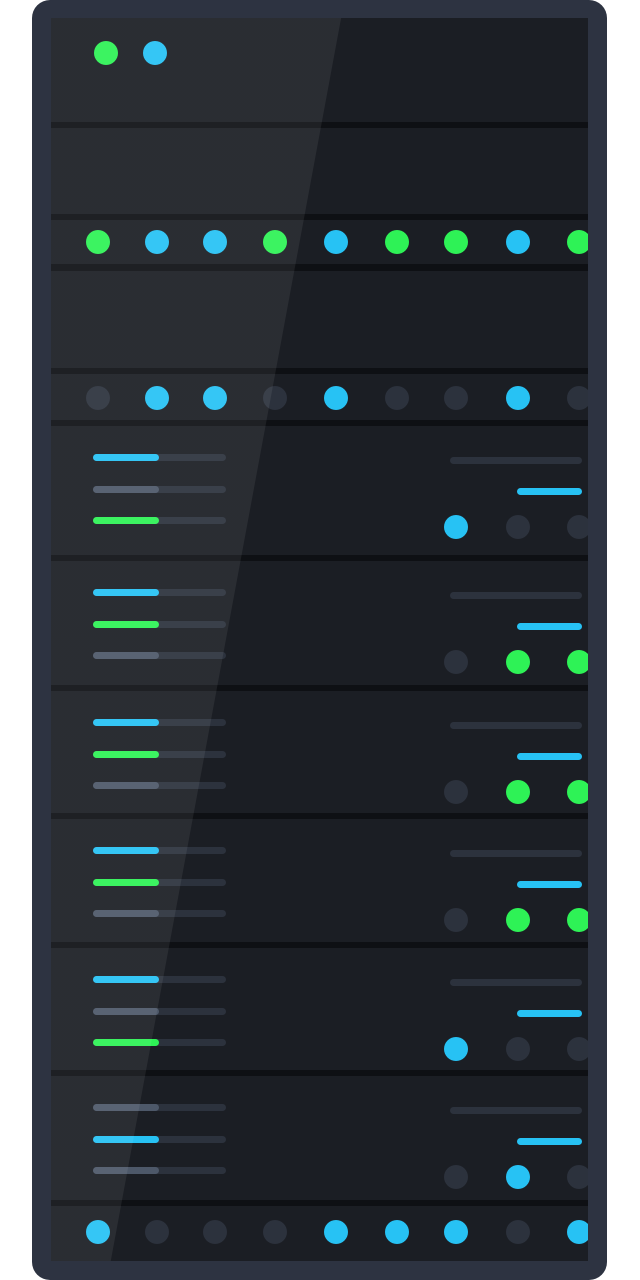 The width and height of the screenshot is (640, 1280). I want to click on status-led-green, so click(106, 53).